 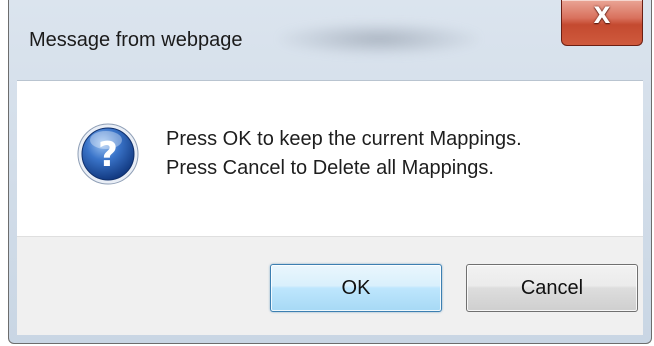 What do you see at coordinates (344, 139) in the screenshot?
I see `message-line-1: Press OK to keep the current Mappings.` at bounding box center [344, 139].